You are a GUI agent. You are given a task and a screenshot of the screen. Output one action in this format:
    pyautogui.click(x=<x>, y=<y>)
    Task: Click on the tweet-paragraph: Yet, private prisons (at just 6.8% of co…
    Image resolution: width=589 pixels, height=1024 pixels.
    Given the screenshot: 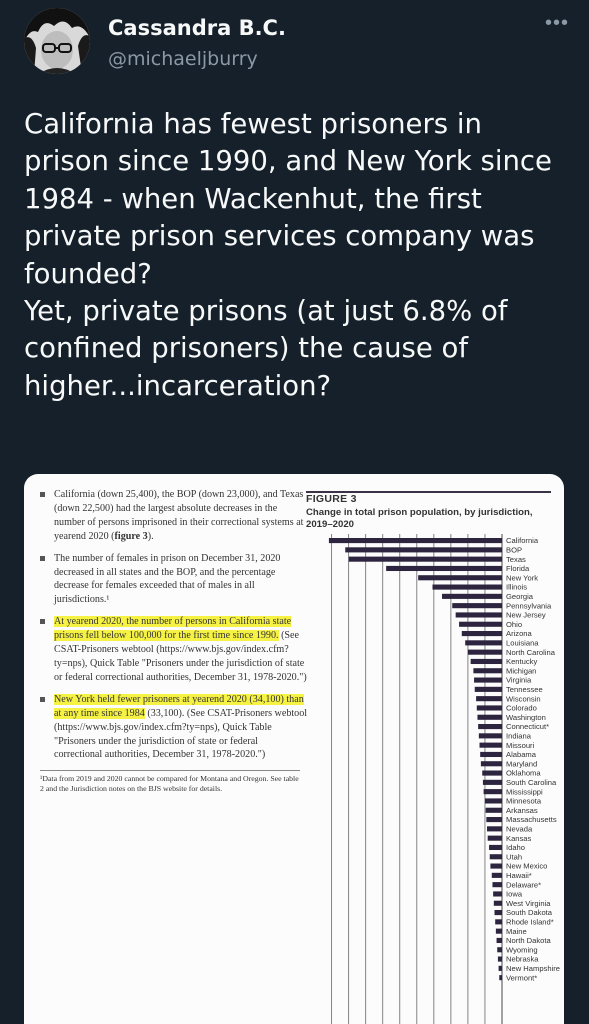 What is the action you would take?
    pyautogui.click(x=266, y=348)
    